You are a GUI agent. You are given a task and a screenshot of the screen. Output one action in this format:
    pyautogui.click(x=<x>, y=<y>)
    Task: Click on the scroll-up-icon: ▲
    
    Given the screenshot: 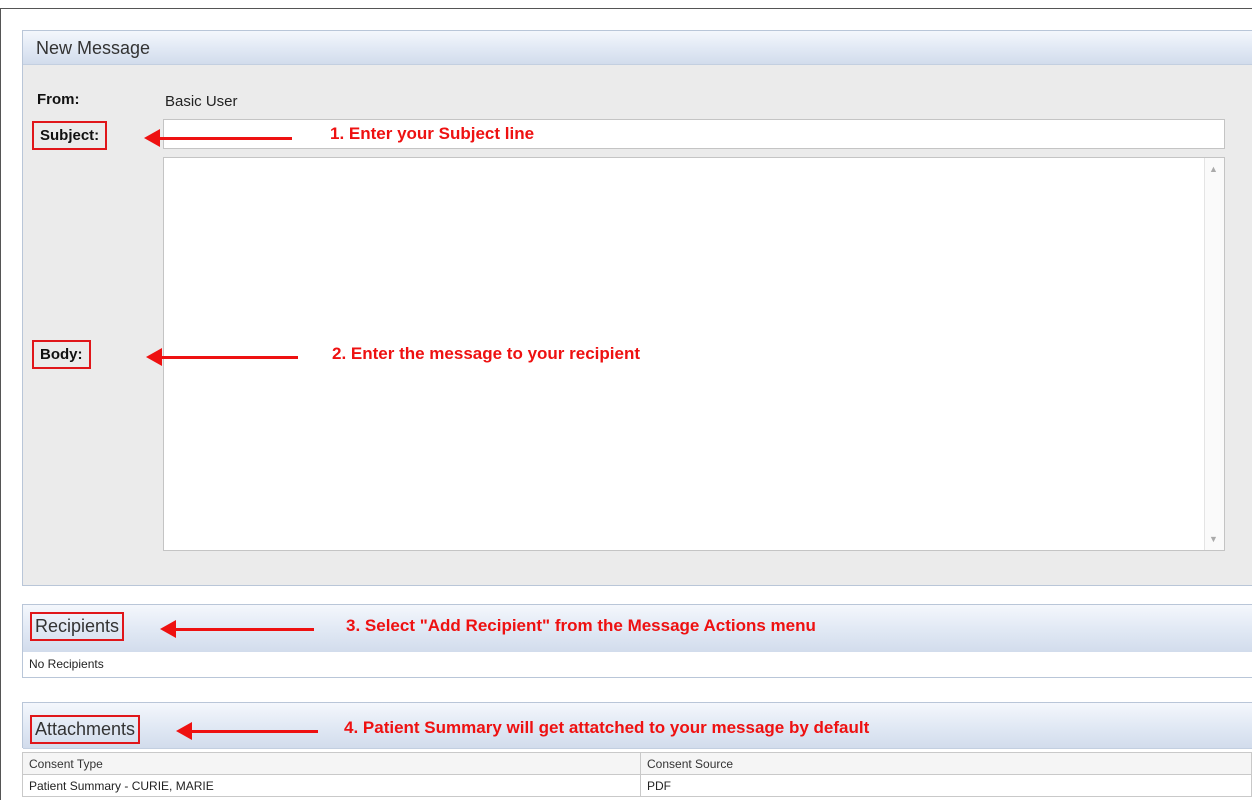 What is the action you would take?
    pyautogui.click(x=1213, y=169)
    